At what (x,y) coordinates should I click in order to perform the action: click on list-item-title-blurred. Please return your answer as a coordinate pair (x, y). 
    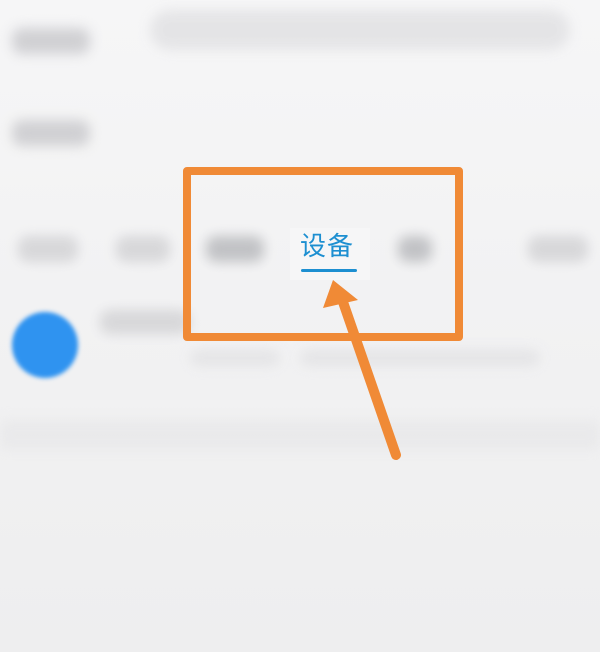
    Looking at the image, I should click on (145, 322).